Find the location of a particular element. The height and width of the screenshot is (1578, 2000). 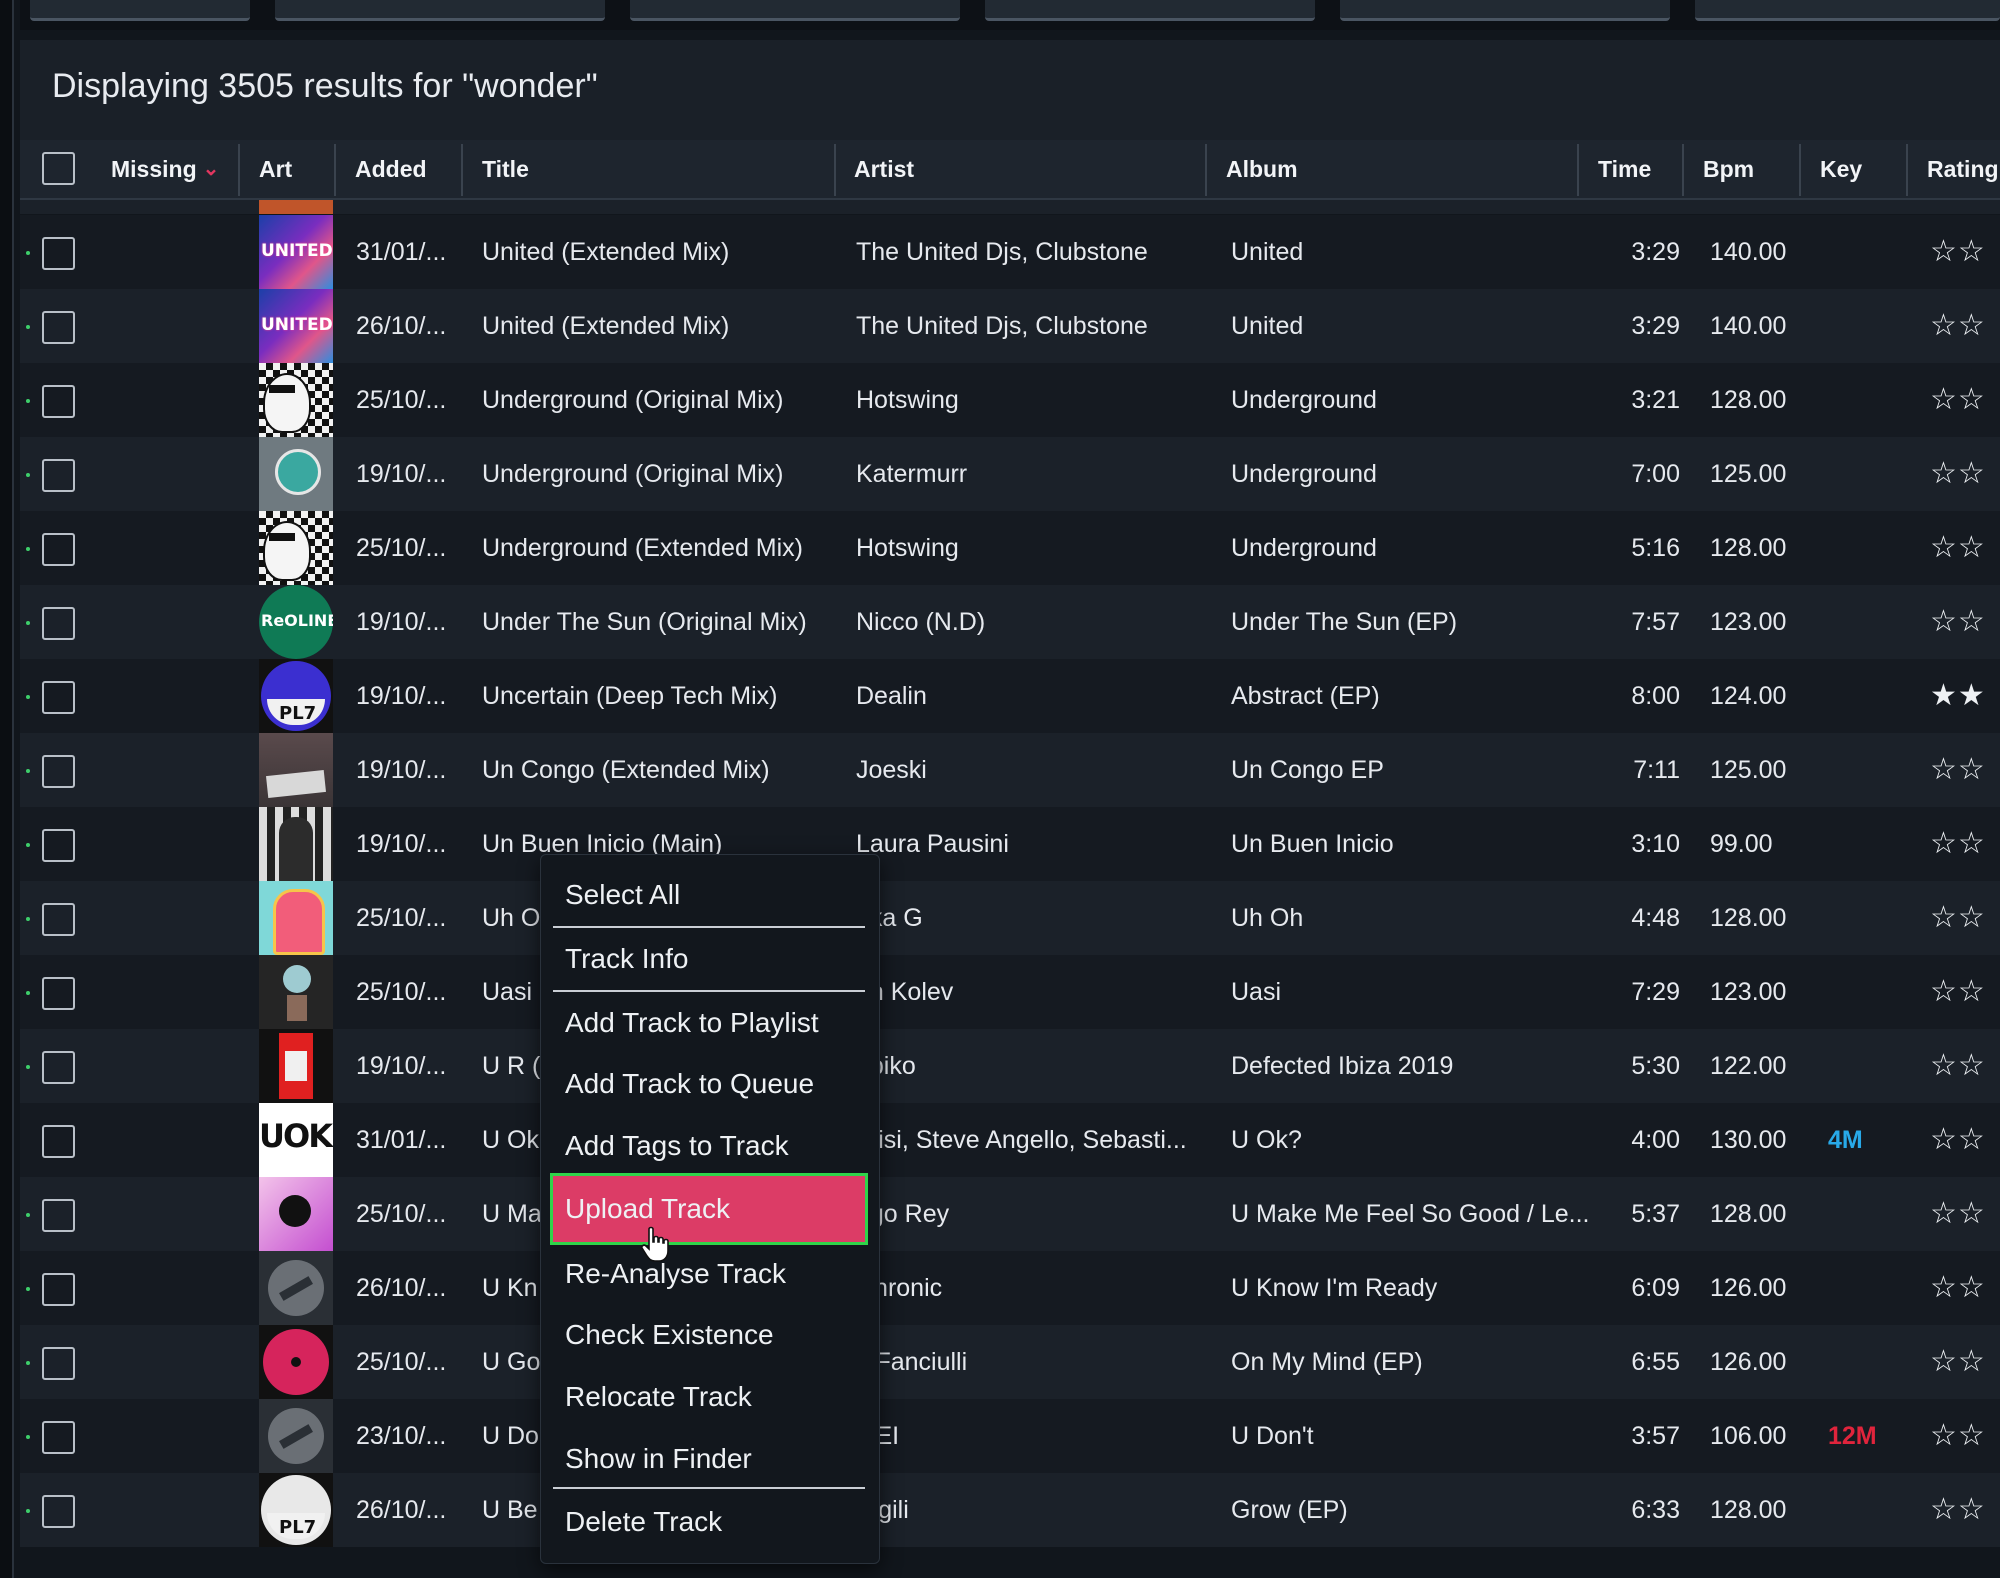

menu-item-re-analyse-track: Re-Analyse Track is located at coordinates (714, 1274).